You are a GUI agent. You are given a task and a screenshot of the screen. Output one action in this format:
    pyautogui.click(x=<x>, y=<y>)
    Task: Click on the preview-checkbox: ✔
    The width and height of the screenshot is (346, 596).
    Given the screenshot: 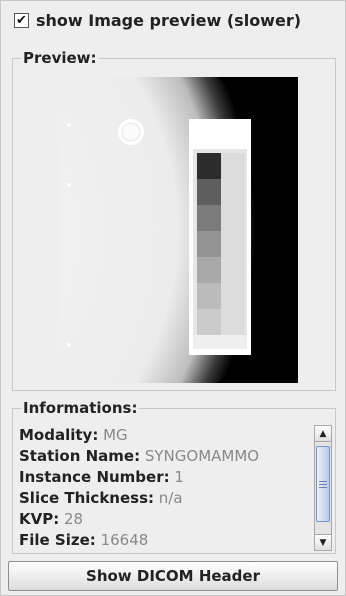 What is the action you would take?
    pyautogui.click(x=21, y=20)
    